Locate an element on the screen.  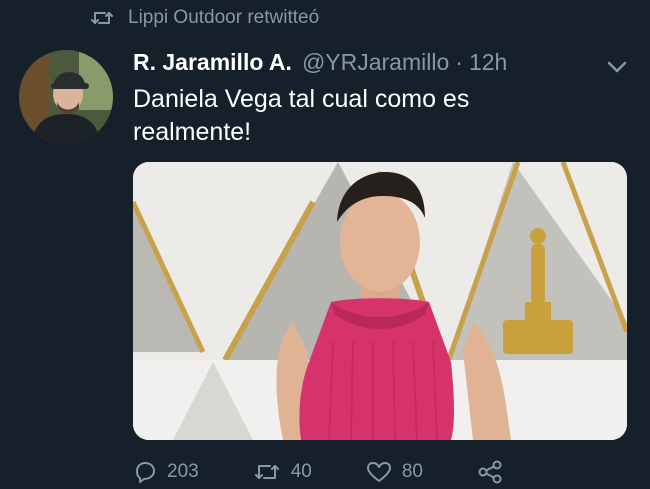
tweet-actions: 203 40 80 is located at coordinates (381, 472).